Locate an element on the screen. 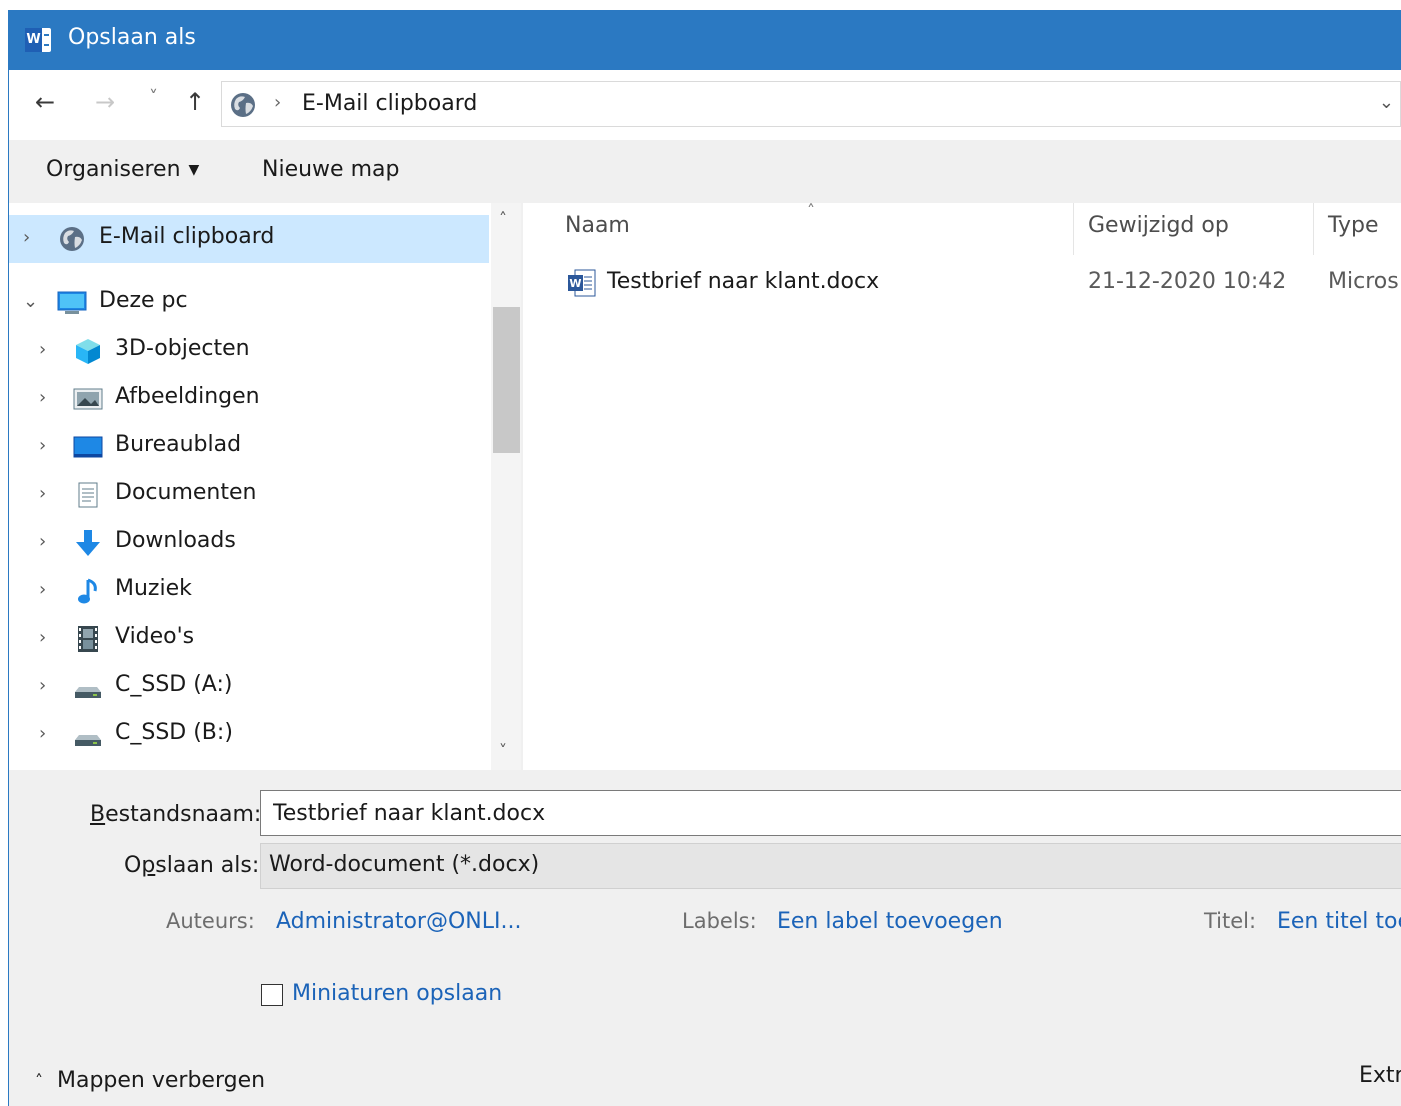  organize-button: Organiseren ▼ is located at coordinates (122, 169).